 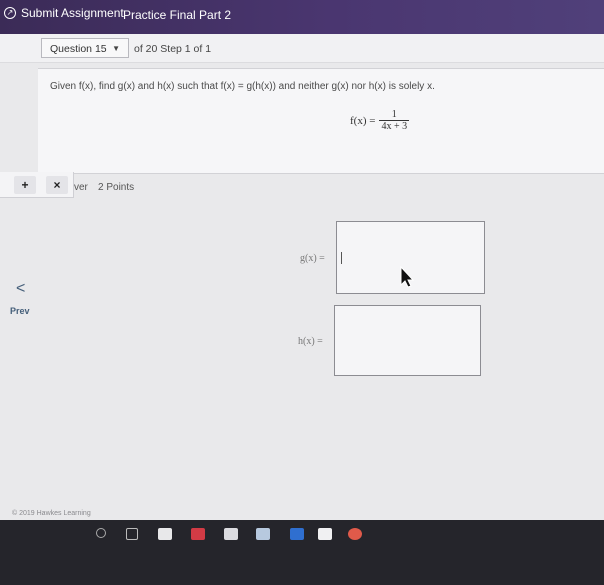 I want to click on mail-icon, so click(x=231, y=534).